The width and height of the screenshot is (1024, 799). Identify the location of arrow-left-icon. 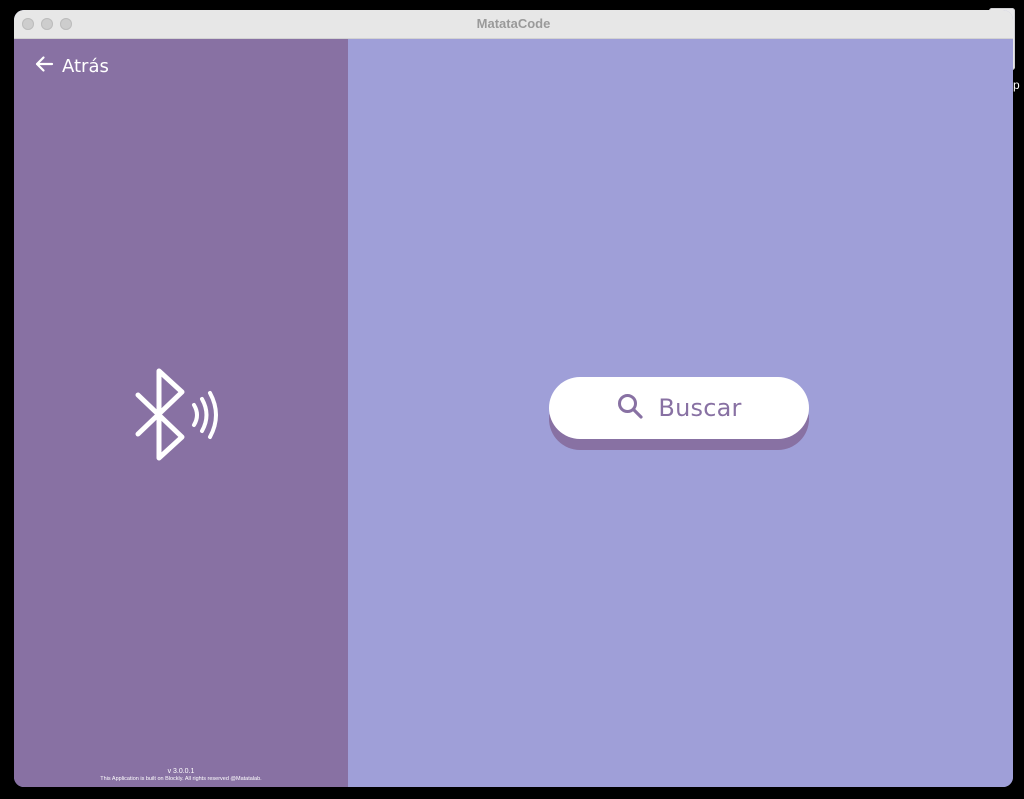
(44, 66).